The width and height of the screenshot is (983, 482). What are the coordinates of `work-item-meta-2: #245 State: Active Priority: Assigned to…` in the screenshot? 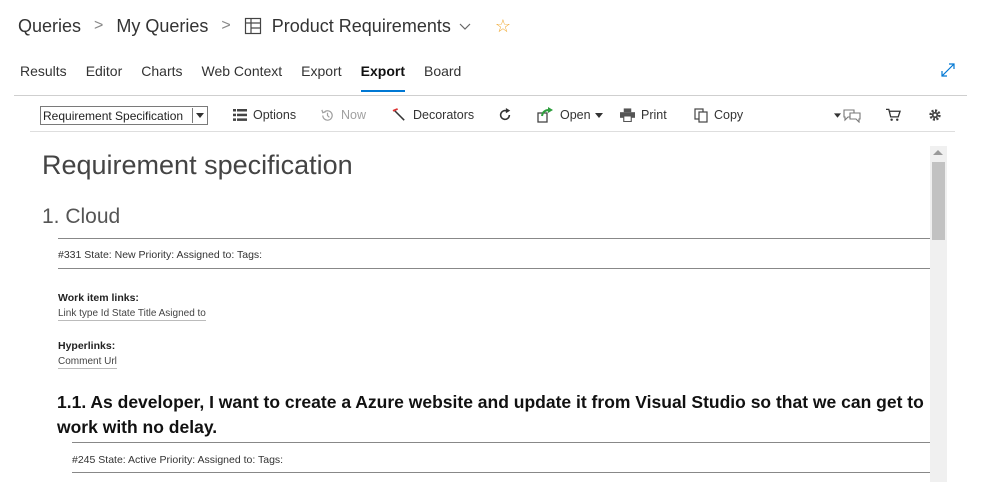 It's located at (178, 460).